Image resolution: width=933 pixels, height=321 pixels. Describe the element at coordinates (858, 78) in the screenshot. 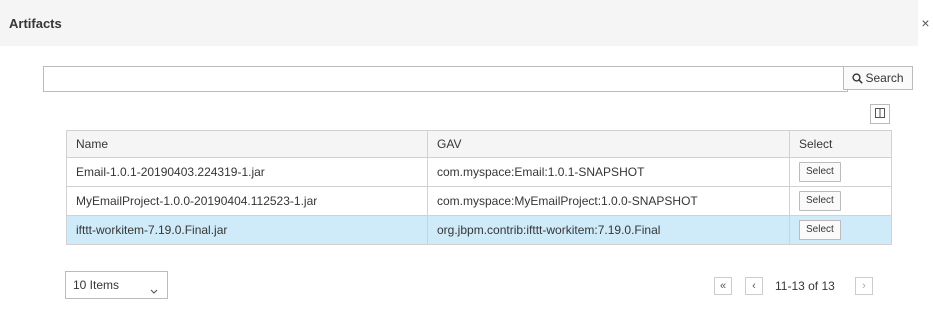

I see `search-icon` at that location.